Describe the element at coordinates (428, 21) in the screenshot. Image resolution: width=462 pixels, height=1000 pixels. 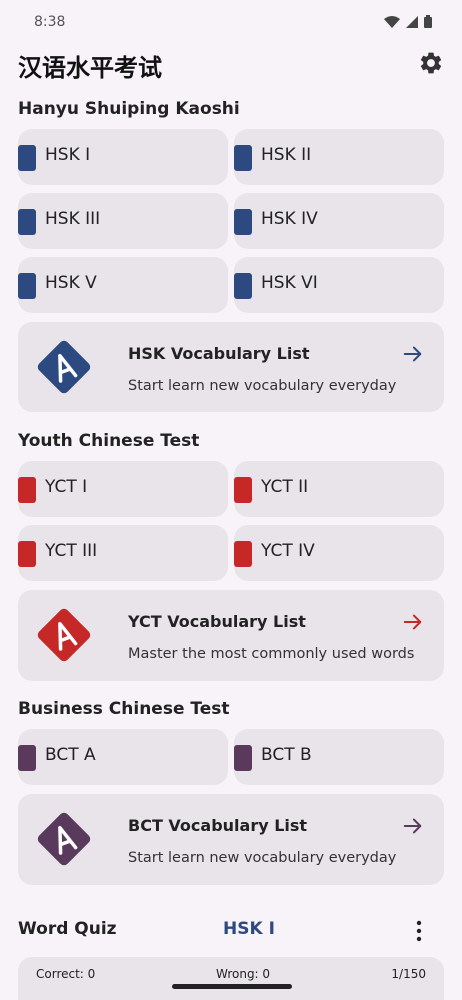
I see `battery-icon` at that location.